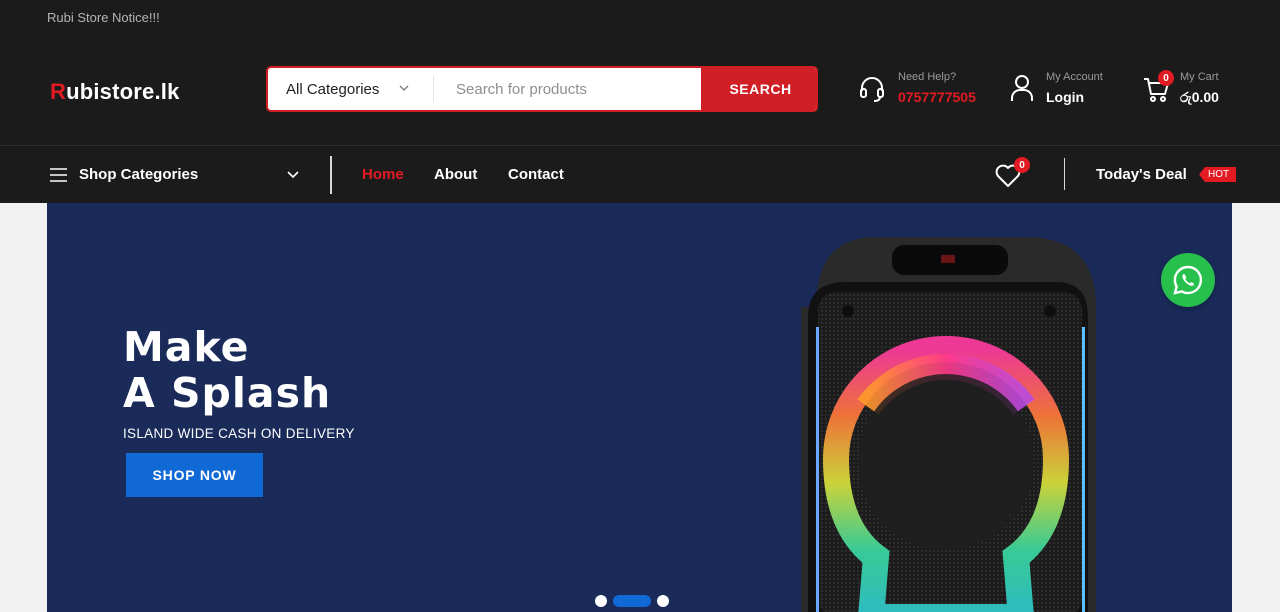 This screenshot has height=612, width=1280. I want to click on search-button: SEARCH, so click(758, 89).